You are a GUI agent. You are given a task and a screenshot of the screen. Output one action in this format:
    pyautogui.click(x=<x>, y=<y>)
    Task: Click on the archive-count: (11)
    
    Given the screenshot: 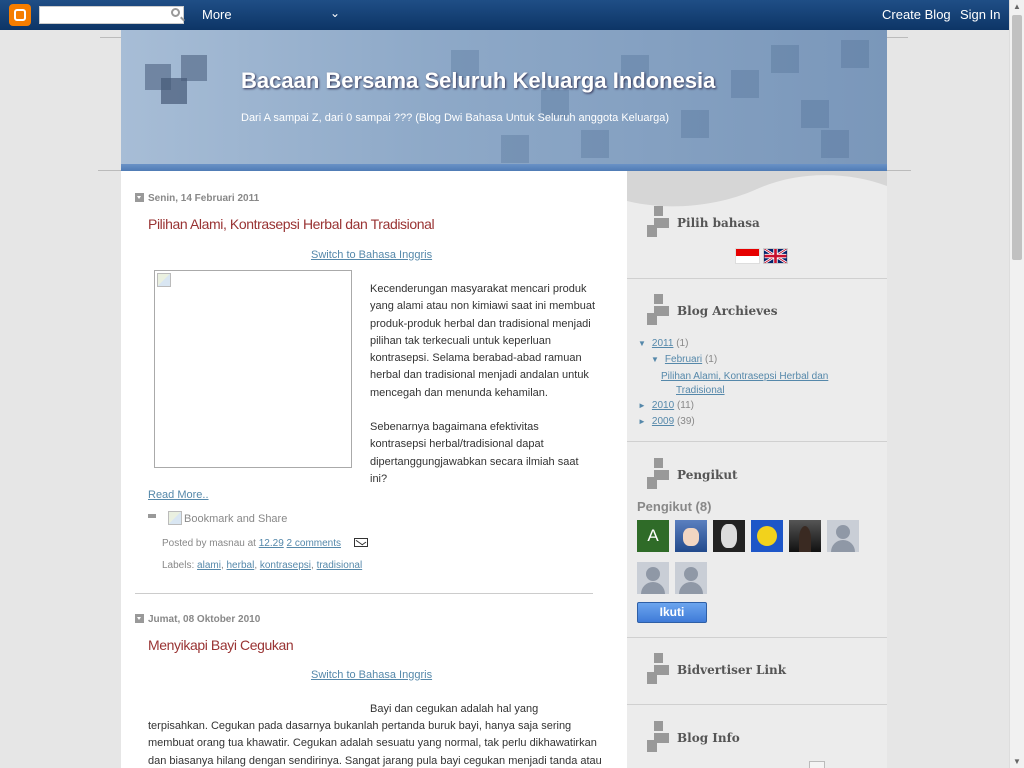 What is the action you would take?
    pyautogui.click(x=685, y=405)
    